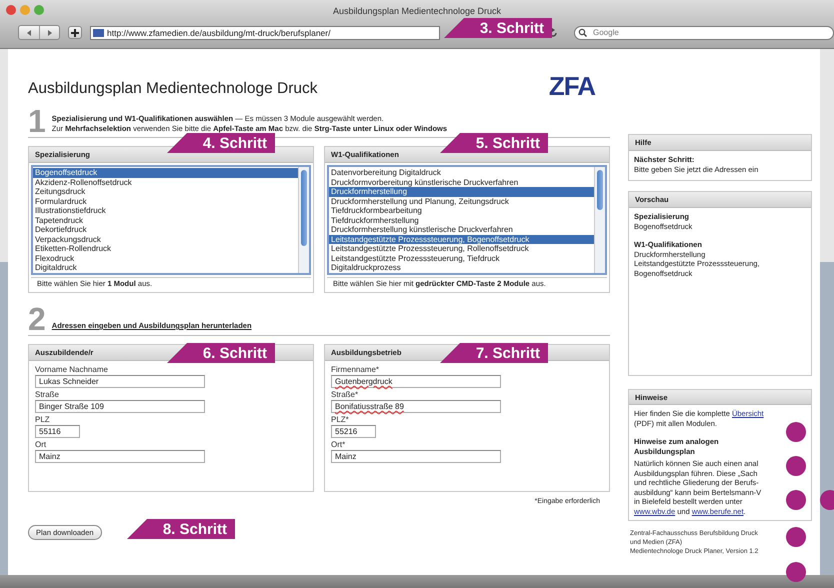  What do you see at coordinates (165, 249) in the screenshot?
I see `list-item: Etiketten-Rollendruck` at bounding box center [165, 249].